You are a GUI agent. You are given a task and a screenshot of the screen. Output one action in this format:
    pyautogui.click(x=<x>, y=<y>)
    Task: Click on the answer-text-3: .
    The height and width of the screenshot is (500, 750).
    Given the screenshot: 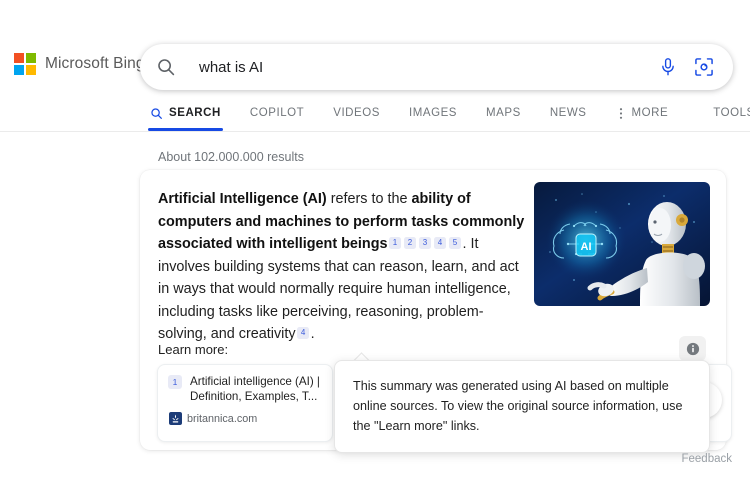 What is the action you would take?
    pyautogui.click(x=312, y=334)
    